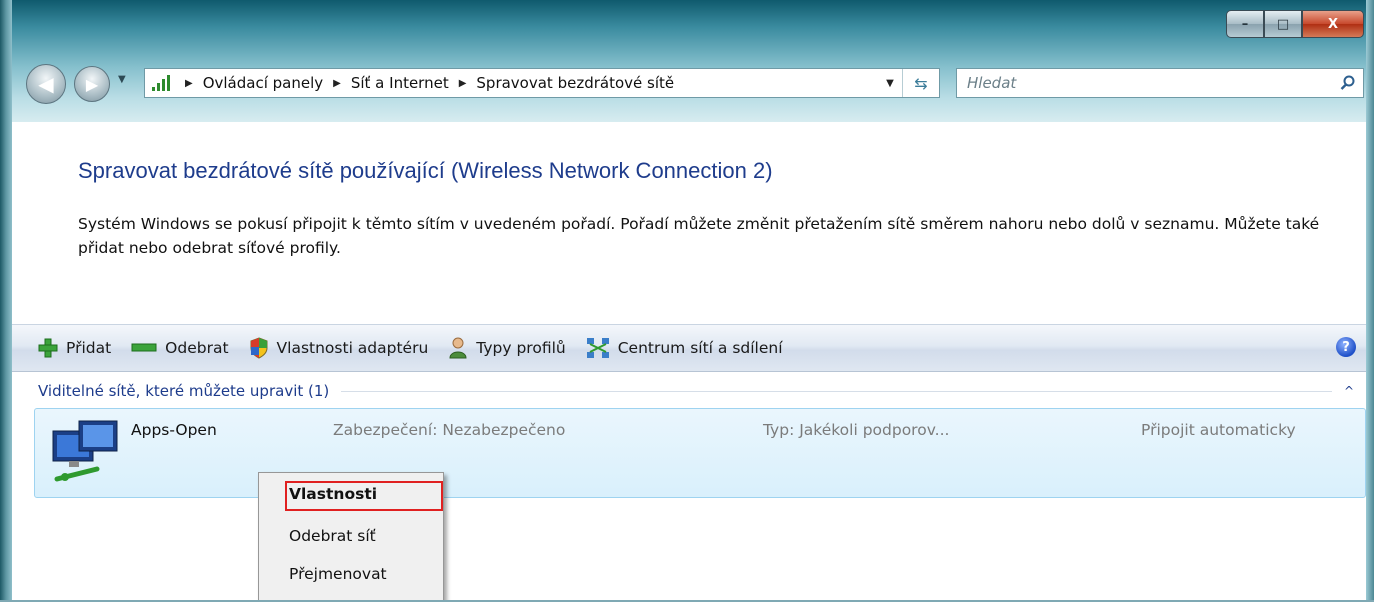 The height and width of the screenshot is (602, 1374). Describe the element at coordinates (1218, 430) in the screenshot. I see `network-connection-mode: Připojit automaticky` at that location.